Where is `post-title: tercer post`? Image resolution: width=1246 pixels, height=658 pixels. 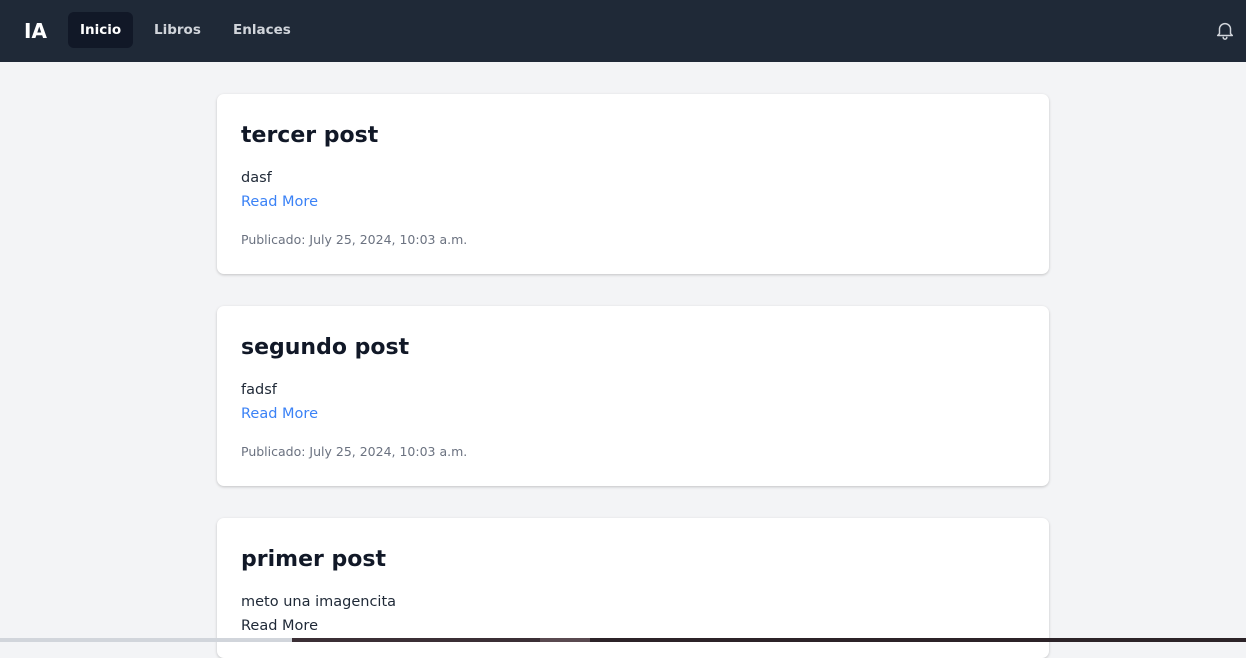 post-title: tercer post is located at coordinates (310, 135).